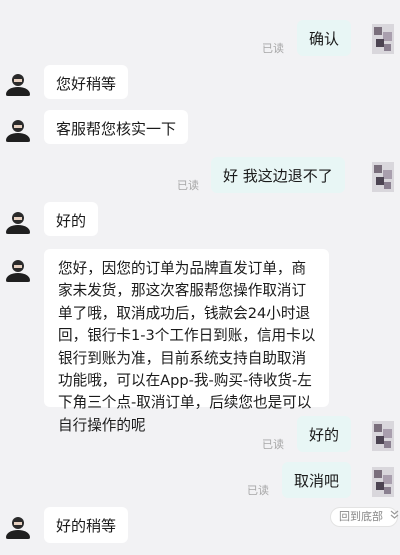 This screenshot has width=400, height=555. What do you see at coordinates (394, 517) in the screenshot?
I see `double-chevron-down-icon` at bounding box center [394, 517].